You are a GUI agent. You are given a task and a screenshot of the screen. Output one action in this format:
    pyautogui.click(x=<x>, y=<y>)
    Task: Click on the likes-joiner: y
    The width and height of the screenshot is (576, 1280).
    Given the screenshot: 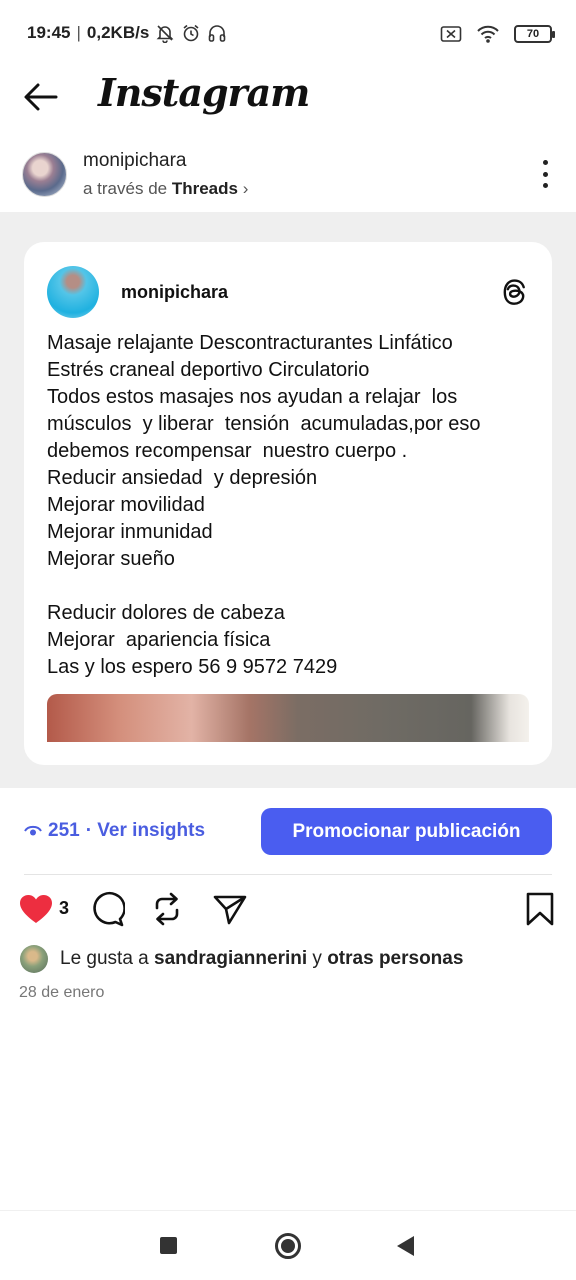 What is the action you would take?
    pyautogui.click(x=317, y=958)
    